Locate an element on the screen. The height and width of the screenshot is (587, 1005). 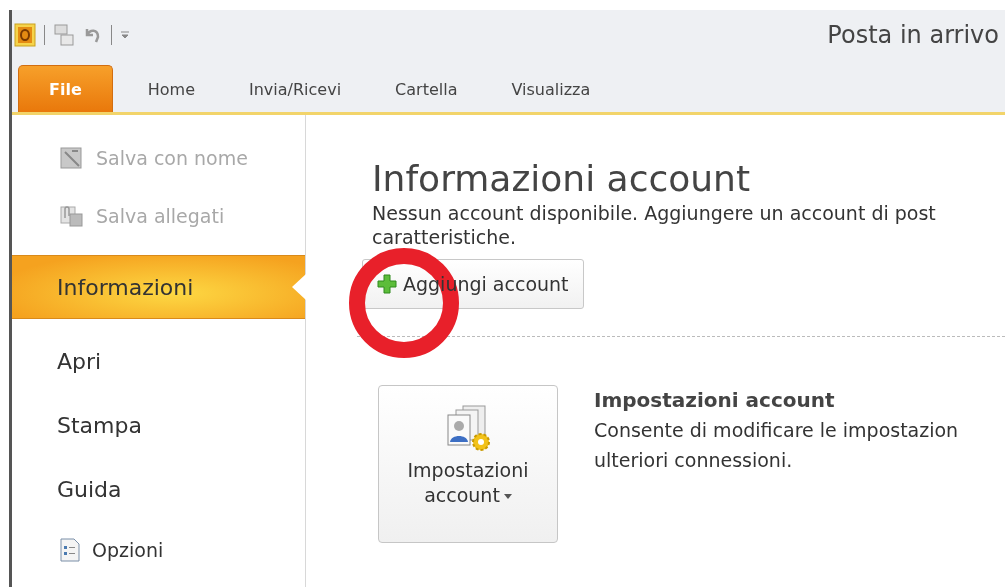
ribbon-tab: Visualizza is located at coordinates (551, 88).